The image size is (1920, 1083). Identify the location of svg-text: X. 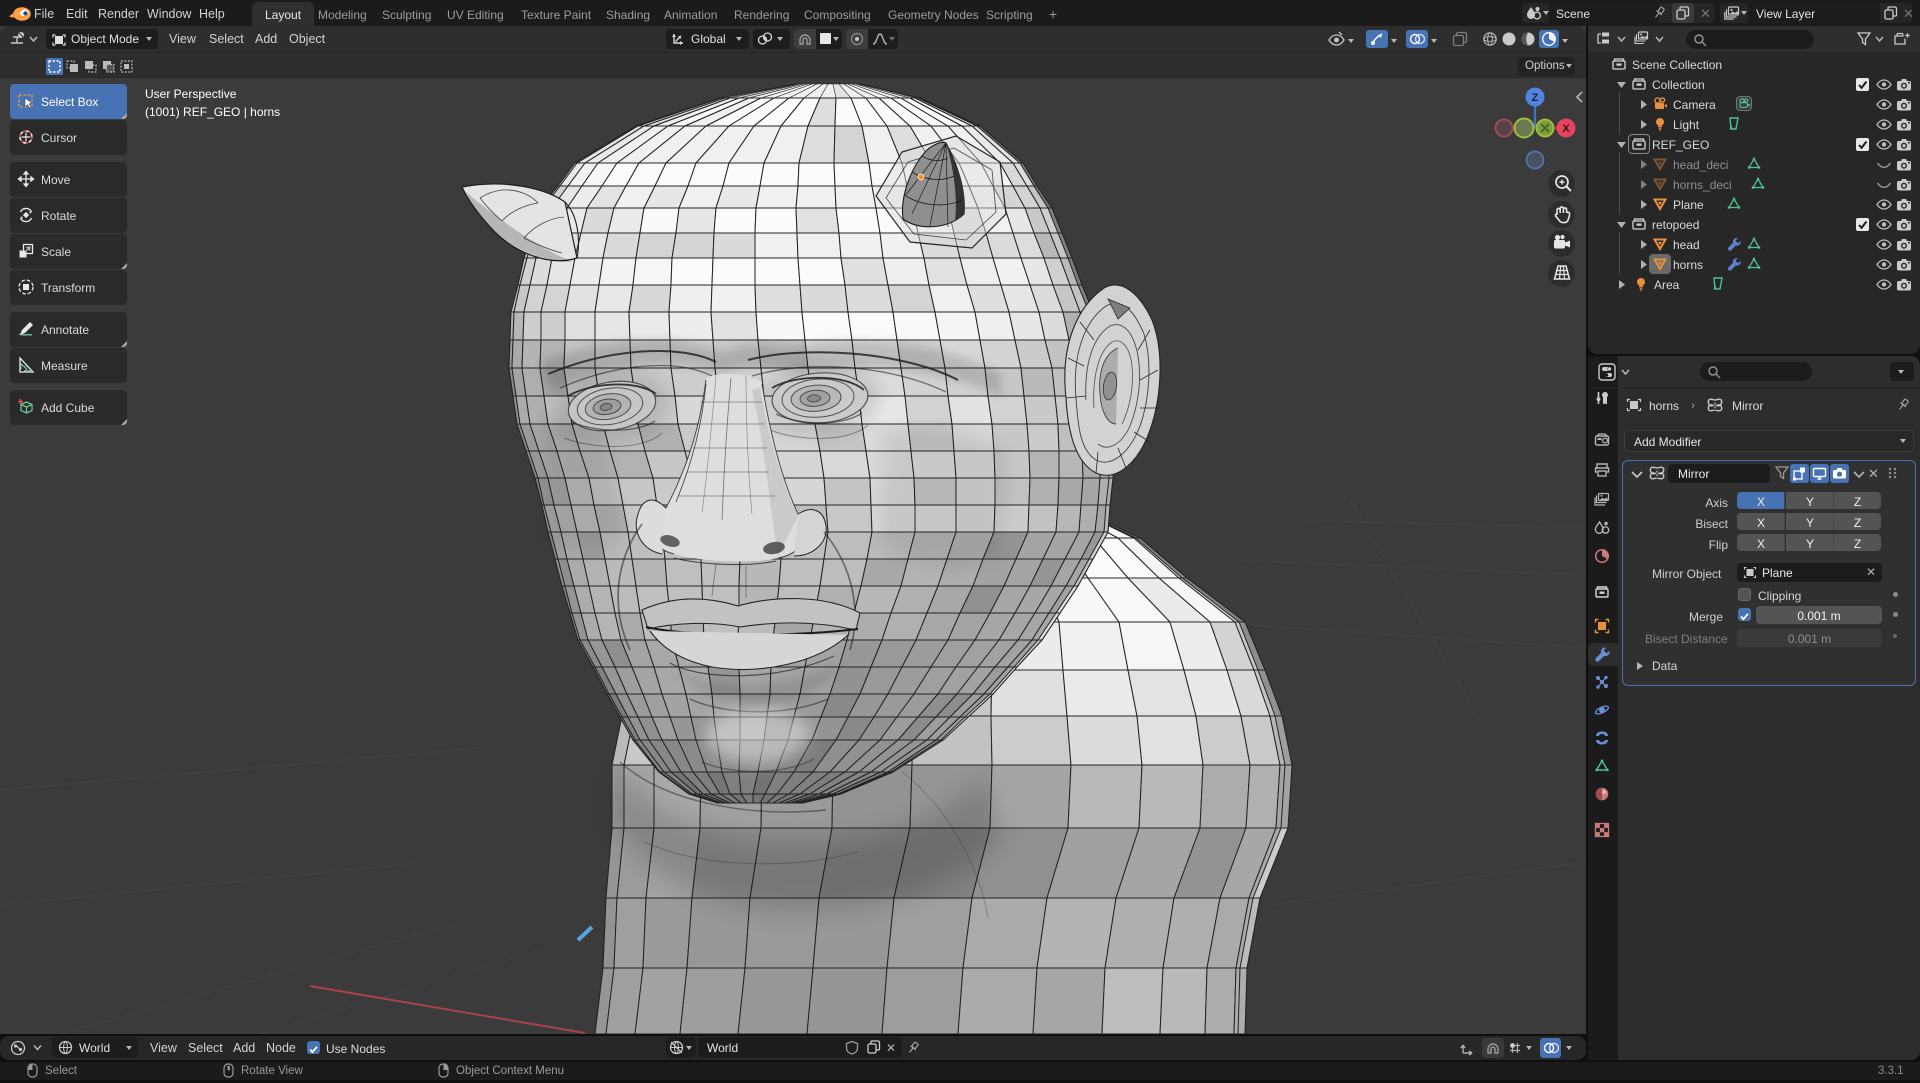
(1566, 129).